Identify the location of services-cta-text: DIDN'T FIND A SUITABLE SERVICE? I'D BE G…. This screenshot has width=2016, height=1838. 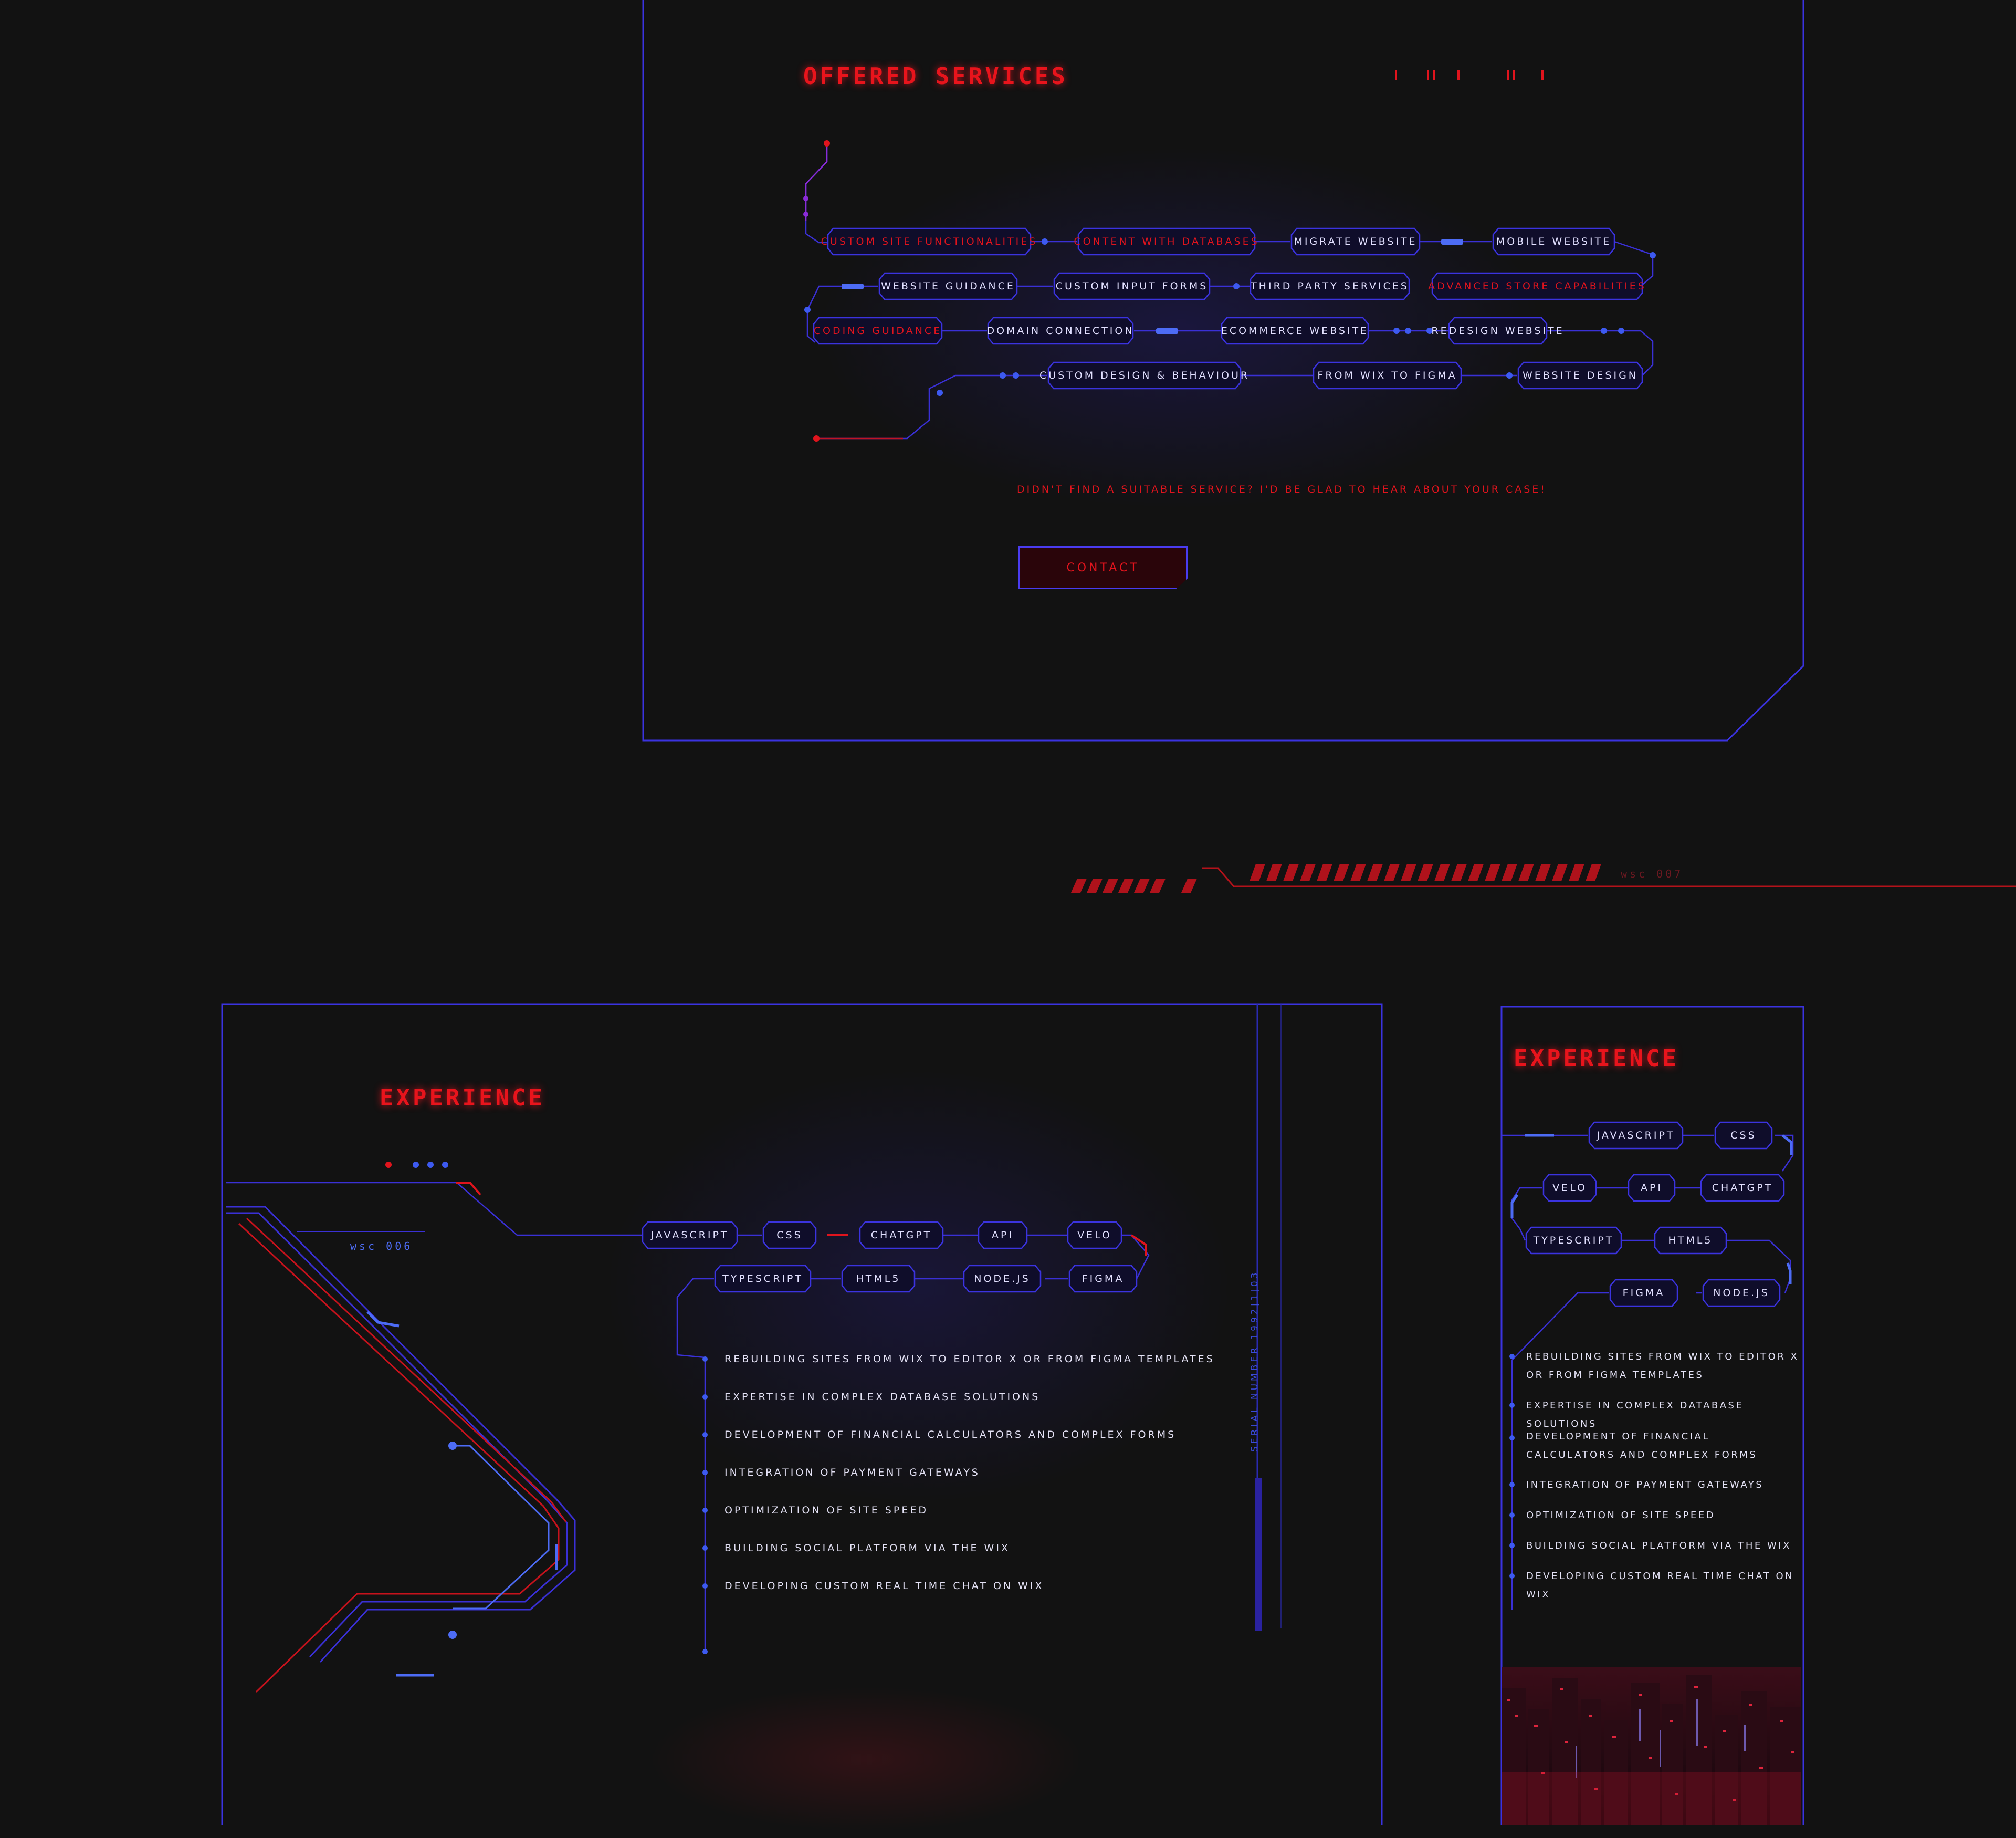
(1282, 489).